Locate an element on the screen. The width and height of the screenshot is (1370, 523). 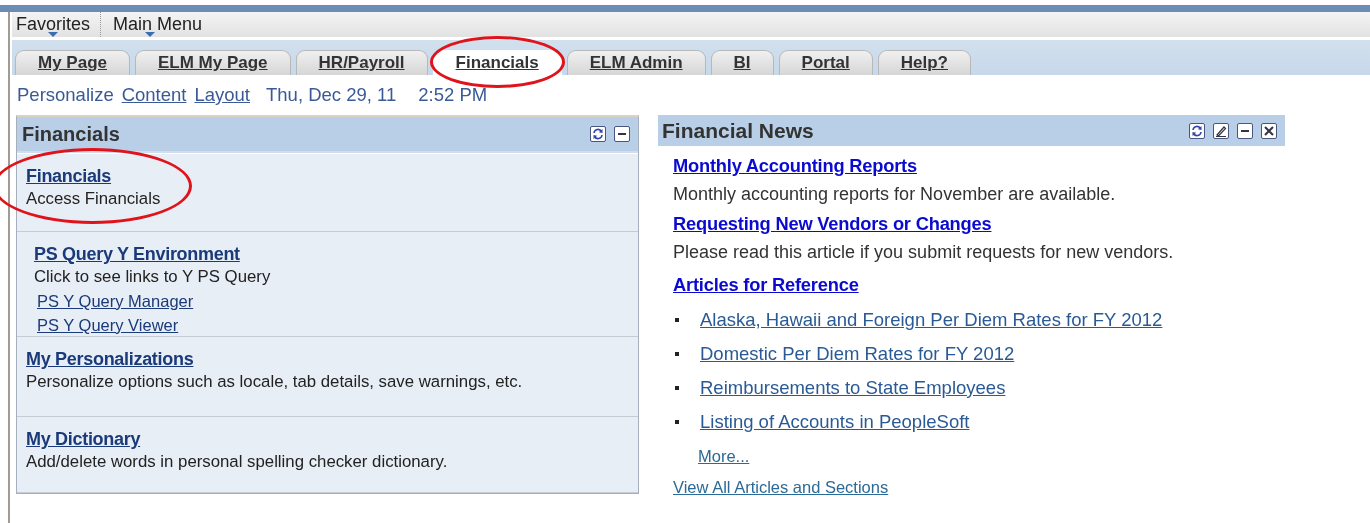
section-link: PS Query Y Environment is located at coordinates (137, 254).